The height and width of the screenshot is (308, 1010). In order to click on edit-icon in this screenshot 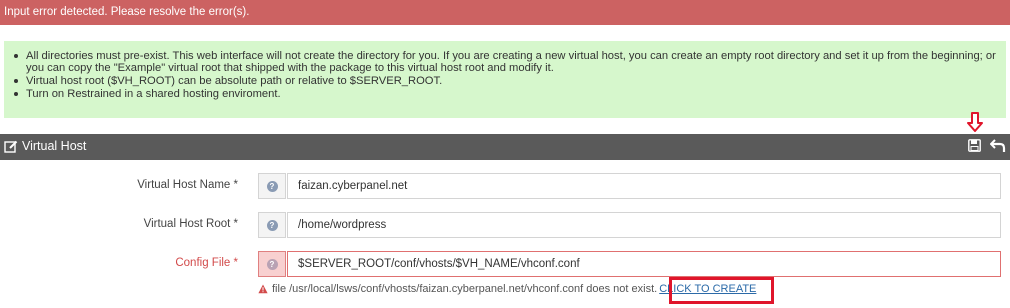, I will do `click(11, 146)`.